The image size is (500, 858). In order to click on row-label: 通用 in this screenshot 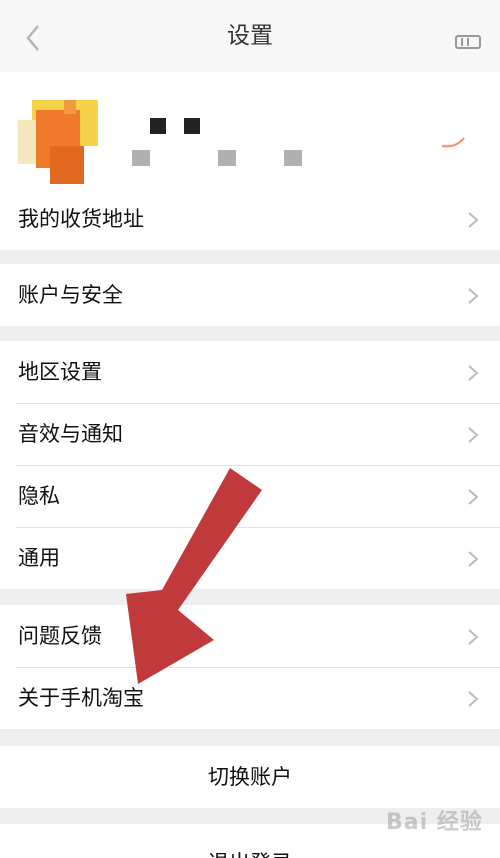, I will do `click(39, 558)`.